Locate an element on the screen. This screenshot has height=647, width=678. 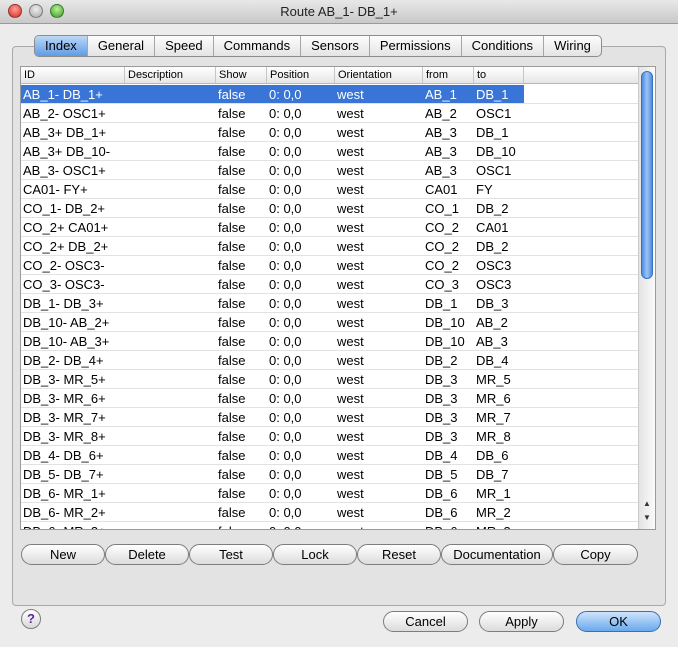
table-row: CA01- FY+ false 0: 0,0 west CA01 FY is located at coordinates (330, 189).